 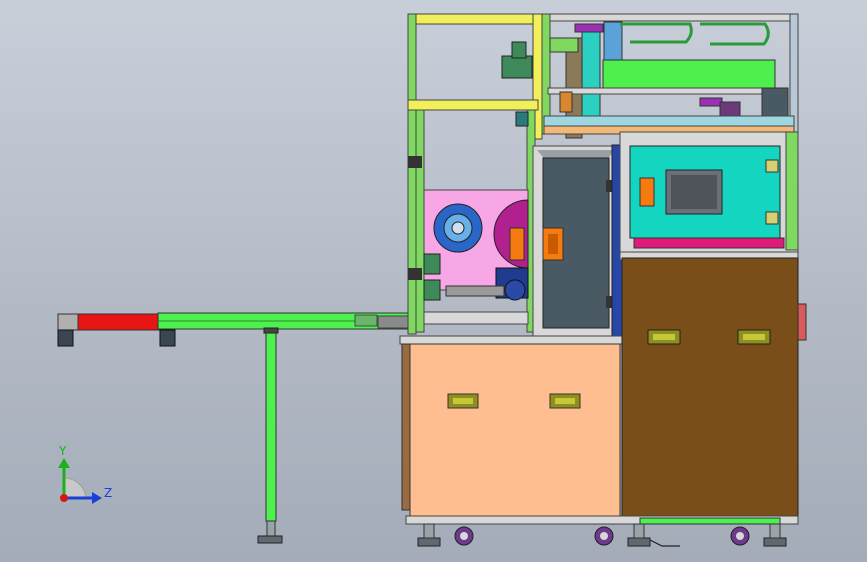 What do you see at coordinates (515, 290) in the screenshot?
I see `drive-motor` at bounding box center [515, 290].